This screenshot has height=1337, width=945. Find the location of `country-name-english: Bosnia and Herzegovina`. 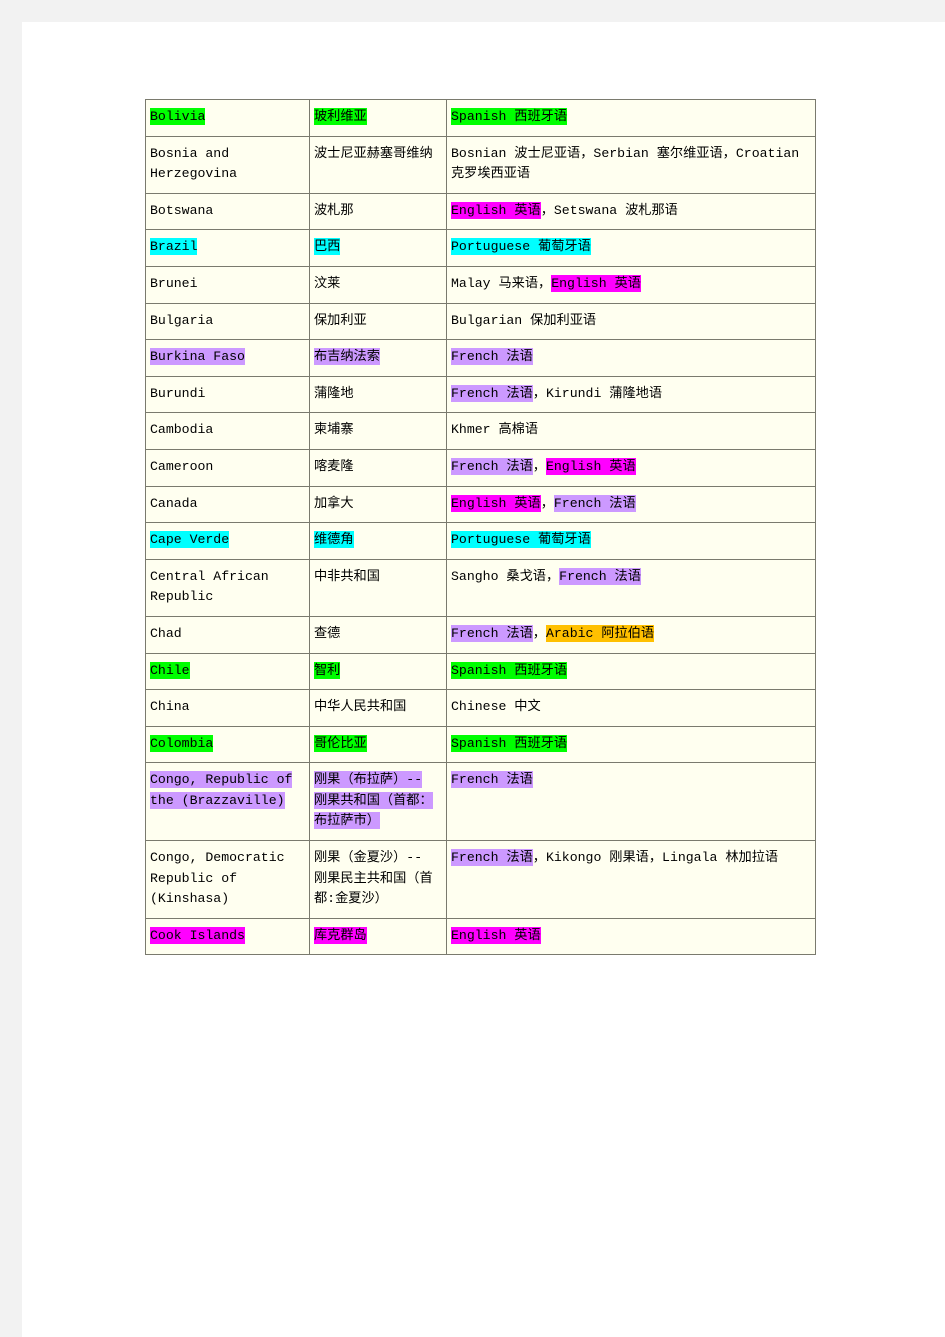

country-name-english: Bosnia and Herzegovina is located at coordinates (227, 164).